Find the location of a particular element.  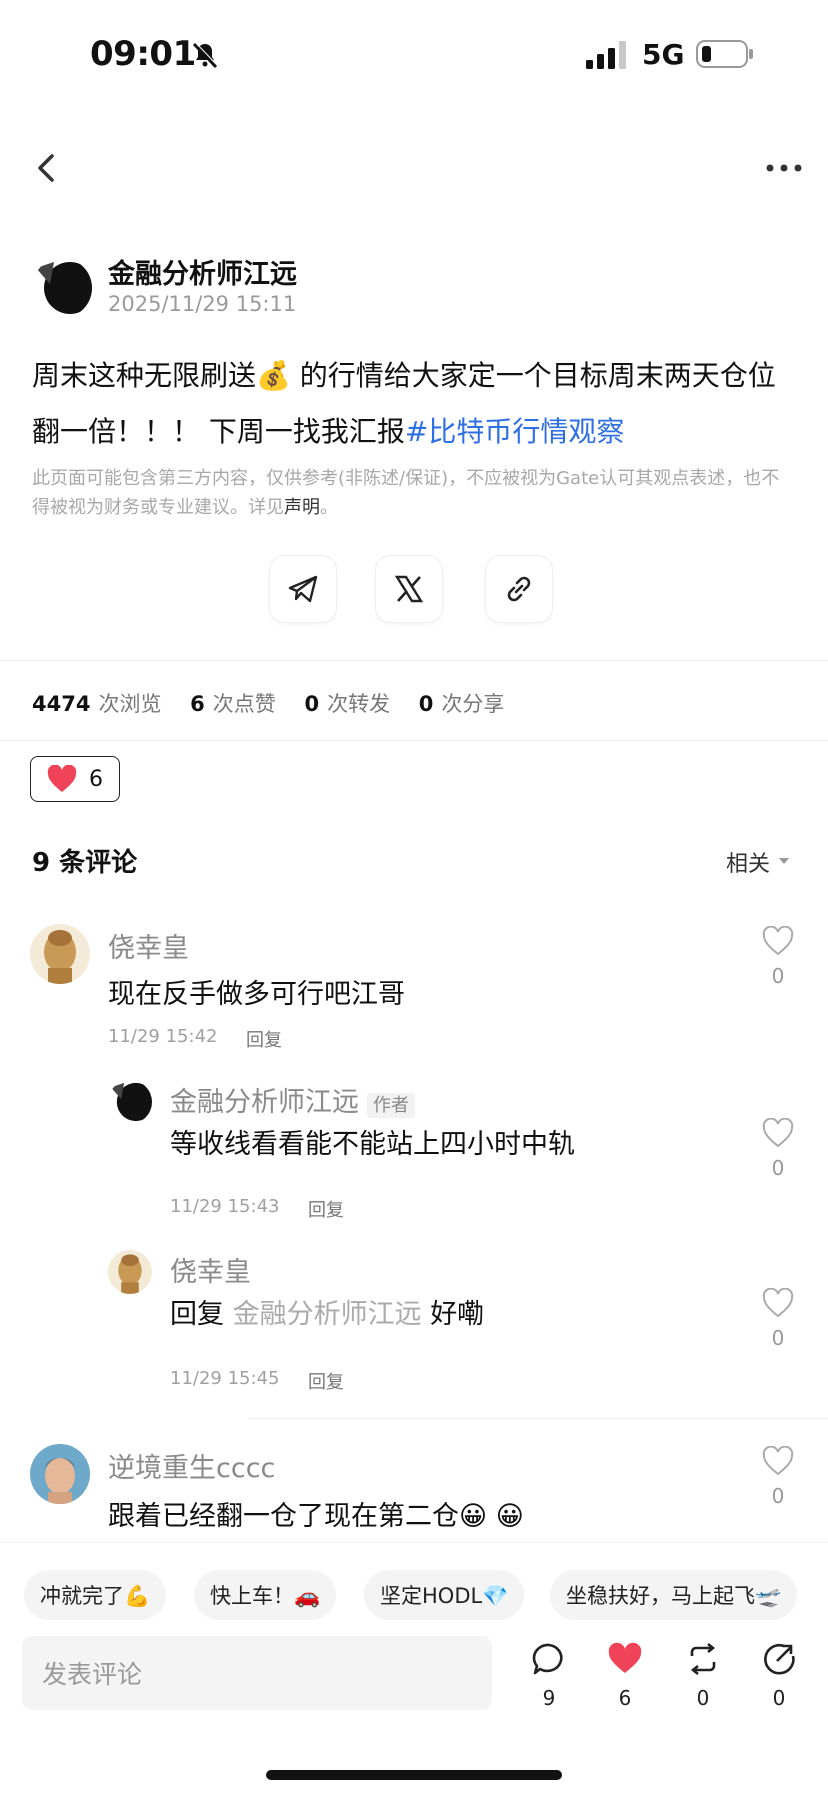

views-label: 次浏览 is located at coordinates (130, 704).